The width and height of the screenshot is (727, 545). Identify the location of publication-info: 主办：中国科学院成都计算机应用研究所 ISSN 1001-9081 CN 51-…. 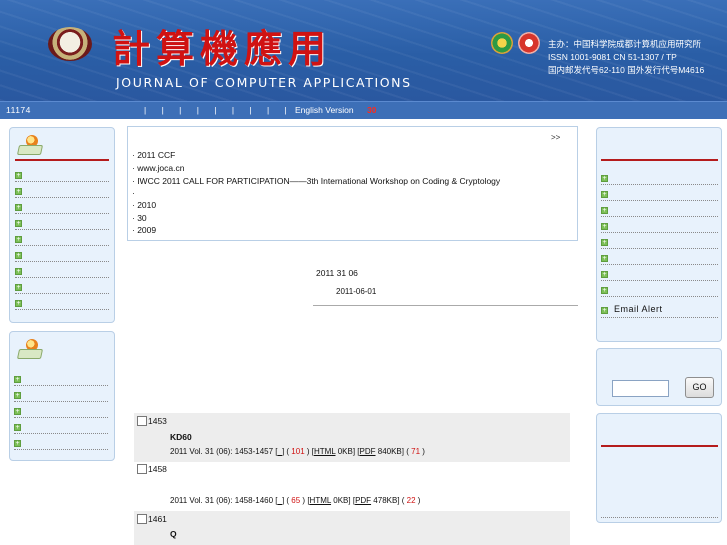
(626, 58).